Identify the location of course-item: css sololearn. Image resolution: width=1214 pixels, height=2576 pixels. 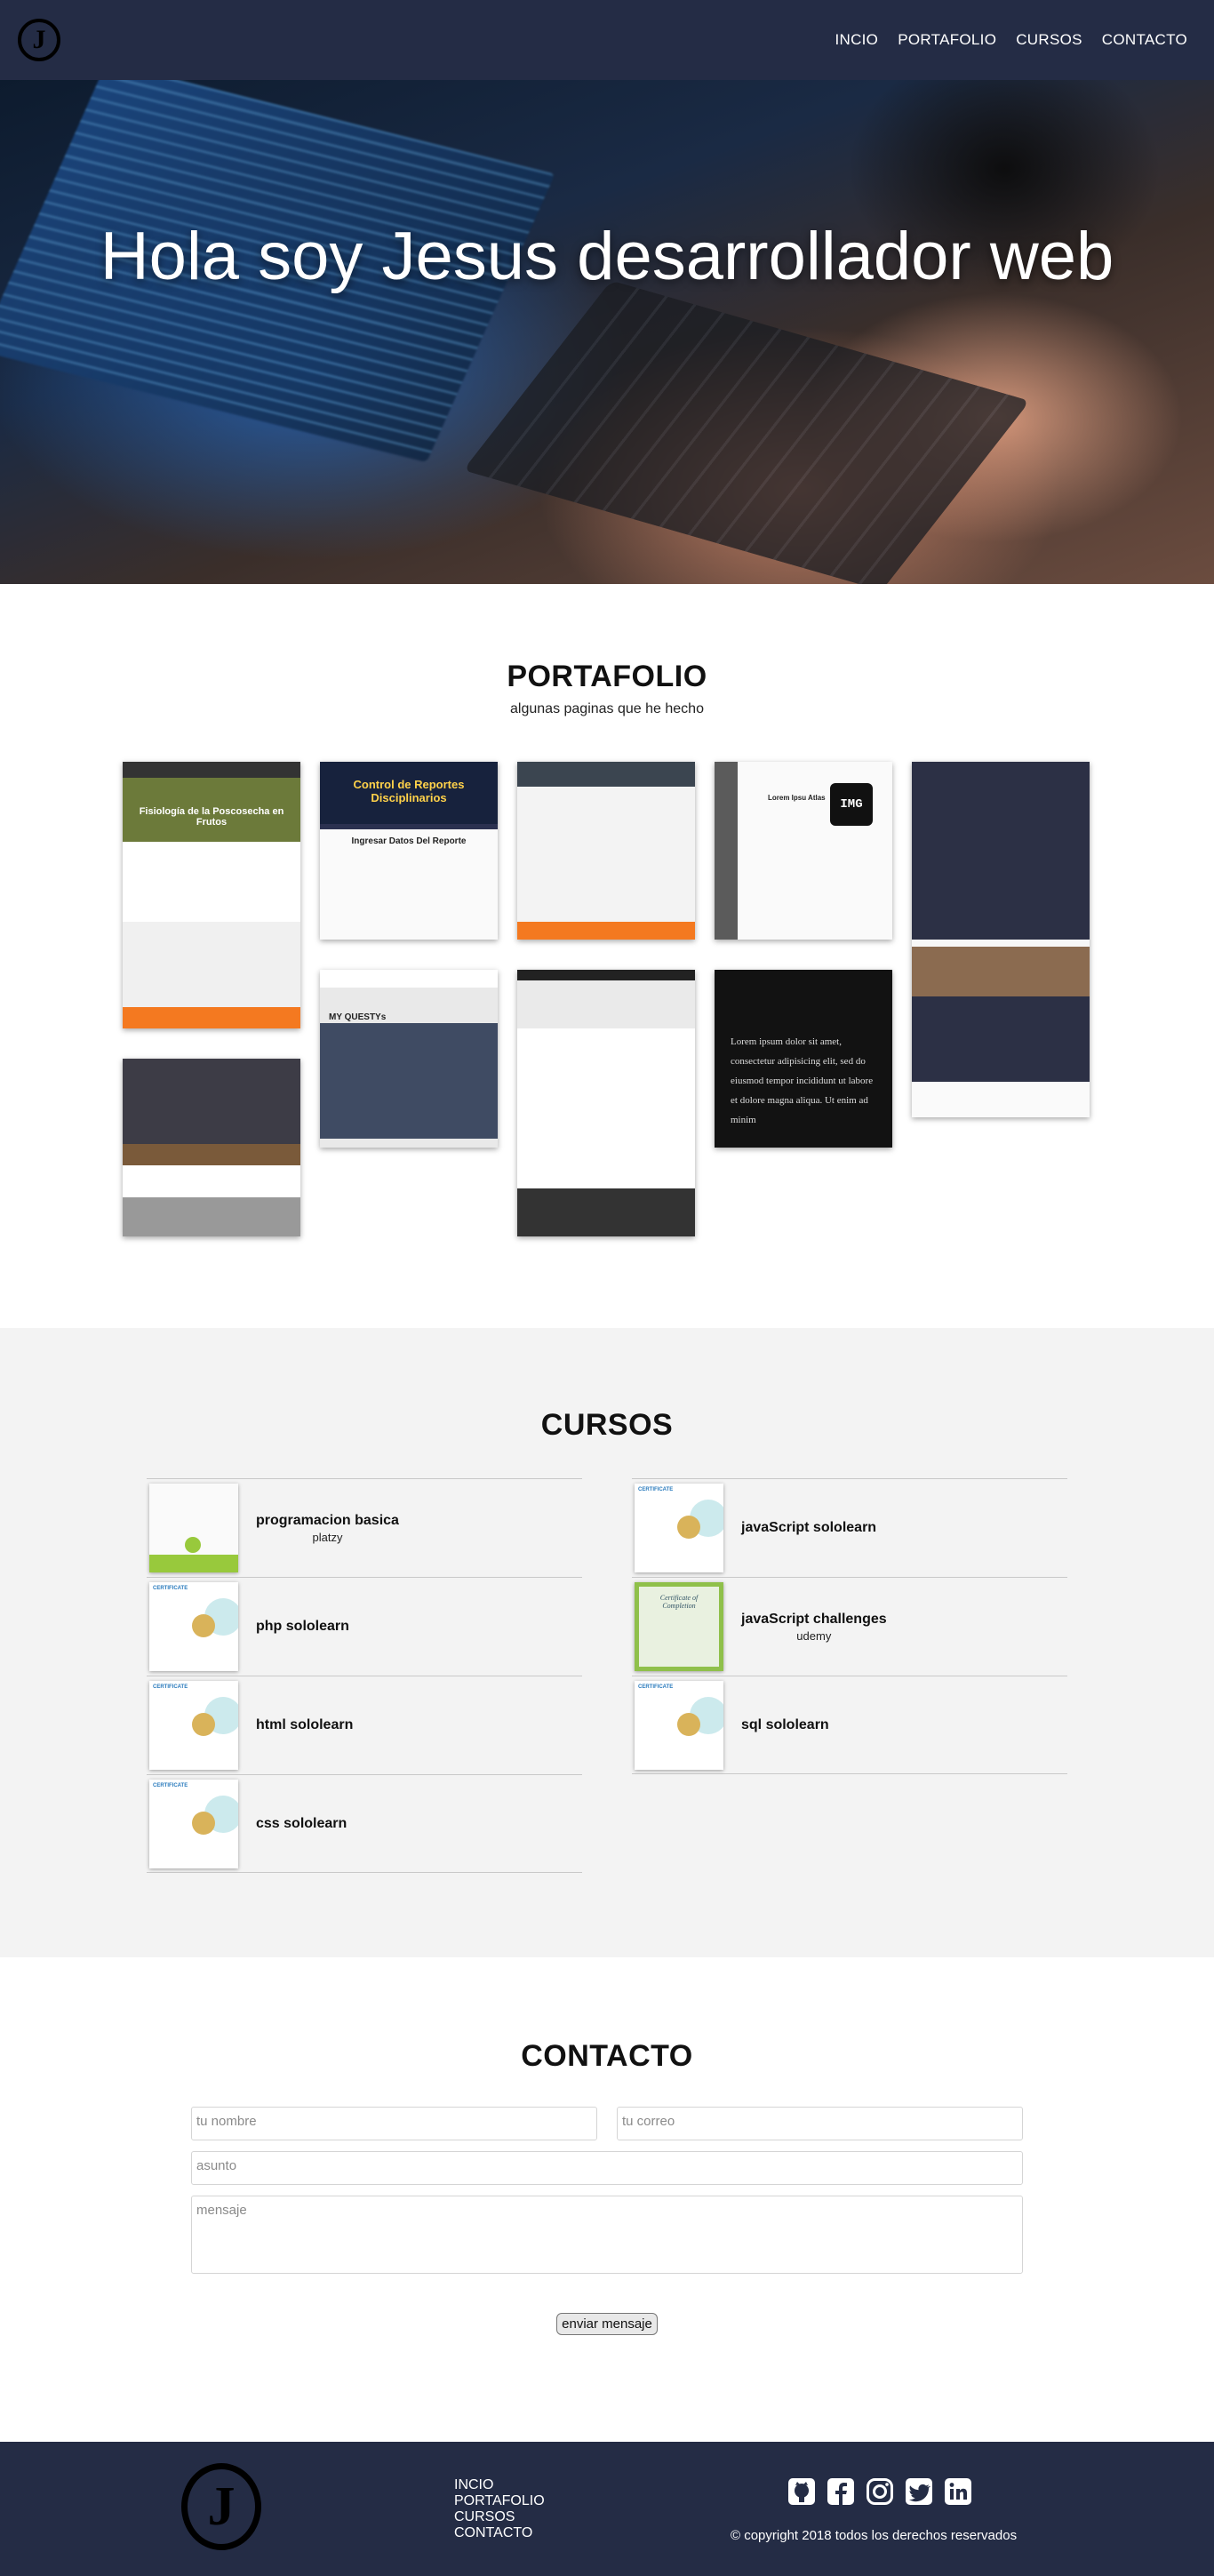
(365, 1823).